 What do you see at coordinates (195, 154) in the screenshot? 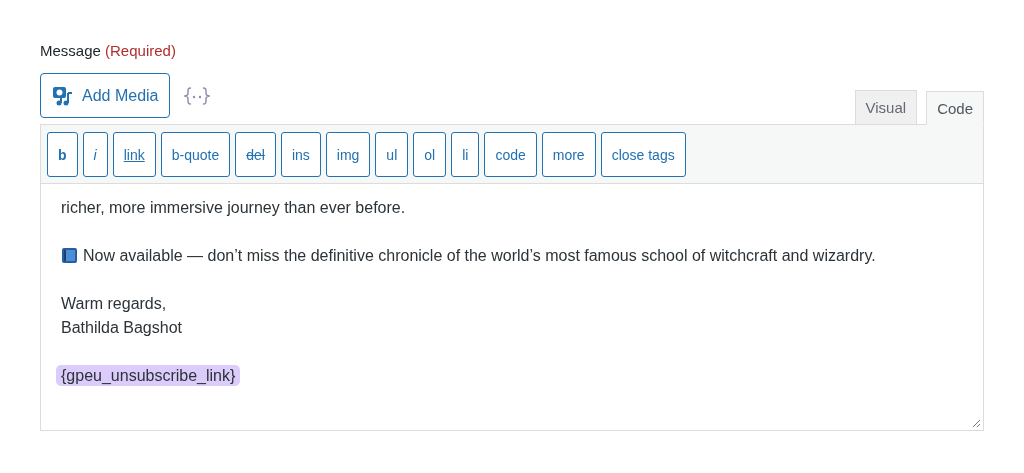
I see `format-button: b-quote` at bounding box center [195, 154].